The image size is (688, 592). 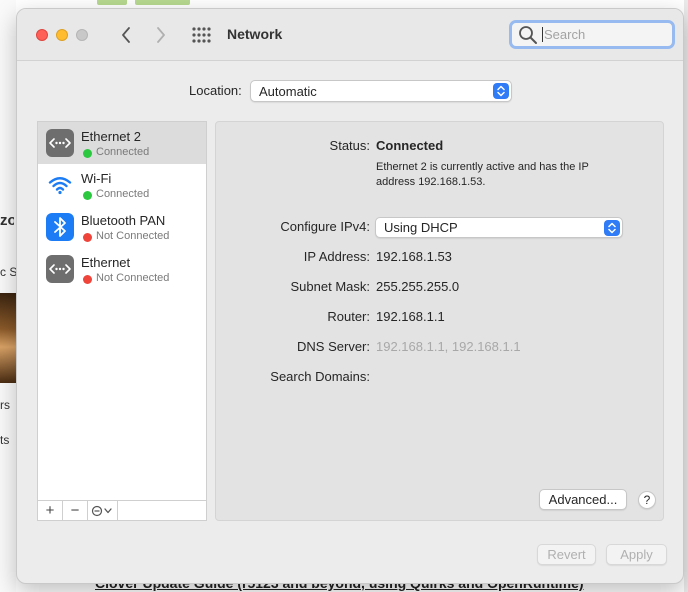 What do you see at coordinates (42, 35) in the screenshot?
I see `close-button` at bounding box center [42, 35].